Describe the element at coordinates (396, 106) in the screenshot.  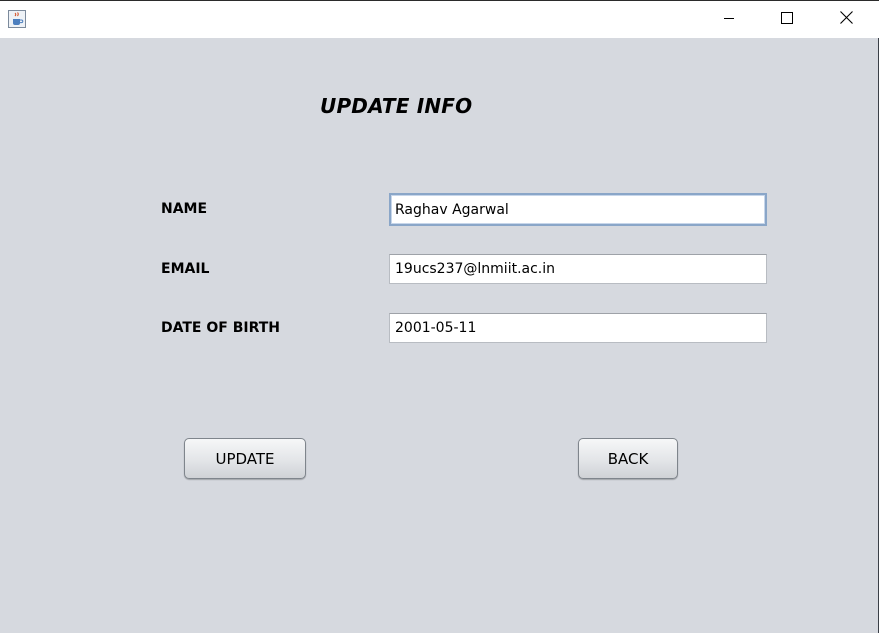
I see `page-title: UPDATE INFO` at that location.